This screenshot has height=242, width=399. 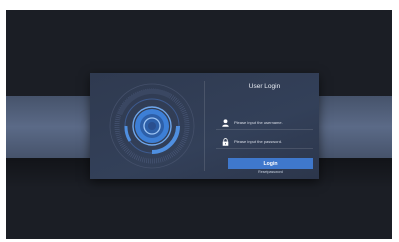 I want to click on reset-password-link: Resetpassword, so click(x=270, y=172).